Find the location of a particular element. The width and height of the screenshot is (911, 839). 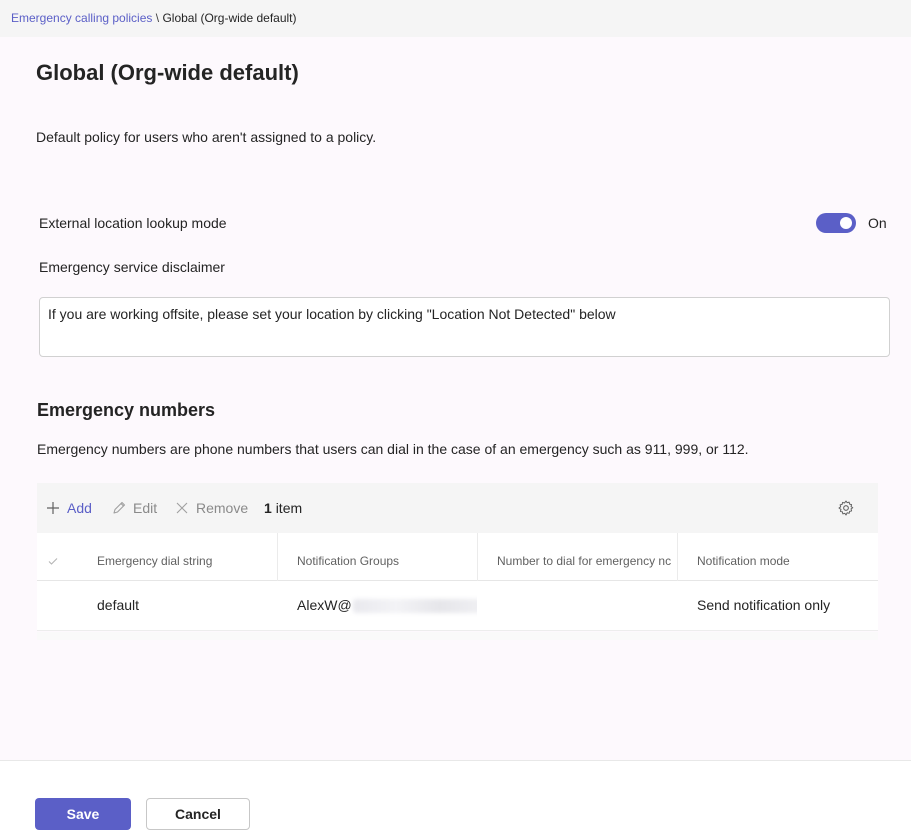

checkmark-icon is located at coordinates (53, 561).